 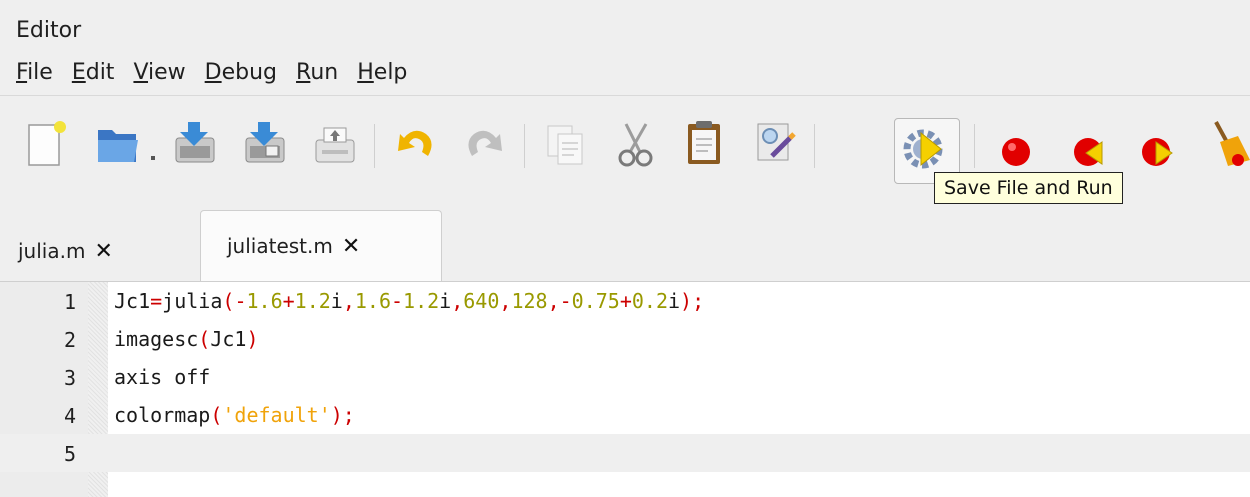 I want to click on menu-view: View, so click(x=163, y=75).